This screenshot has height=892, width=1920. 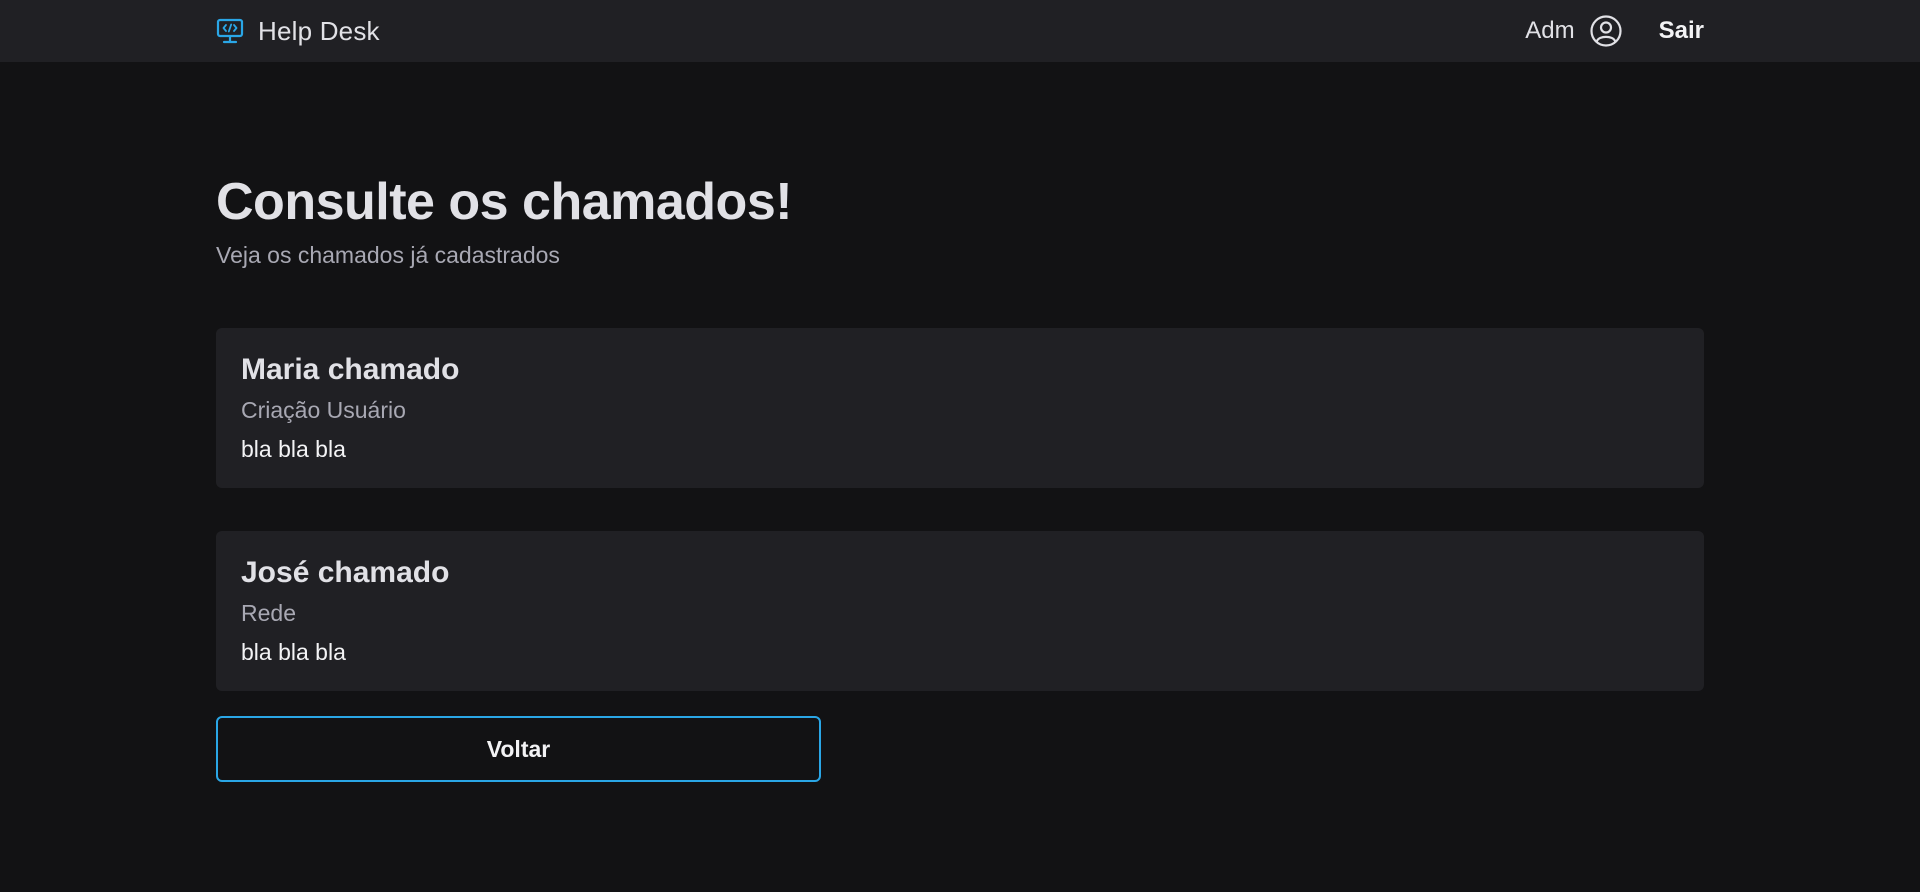 What do you see at coordinates (230, 31) in the screenshot?
I see `monitor-code-icon` at bounding box center [230, 31].